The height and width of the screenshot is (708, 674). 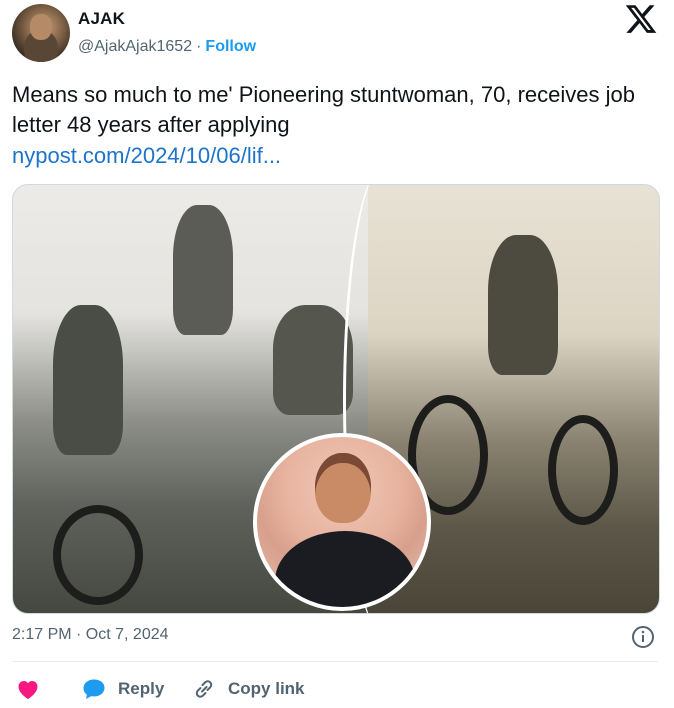 I want to click on heart-icon, so click(x=28, y=690).